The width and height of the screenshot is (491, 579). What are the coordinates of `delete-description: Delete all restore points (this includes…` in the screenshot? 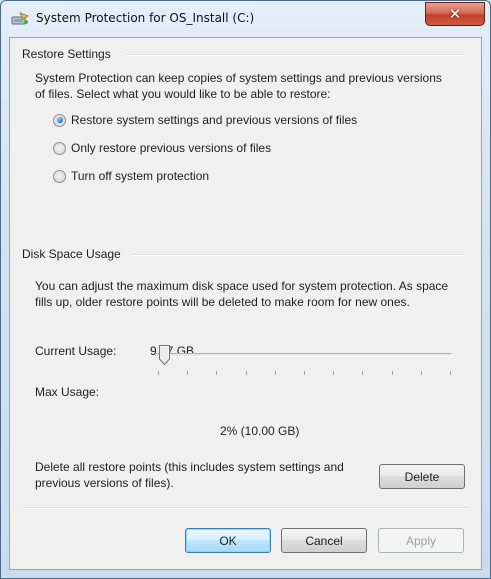 It's located at (189, 475).